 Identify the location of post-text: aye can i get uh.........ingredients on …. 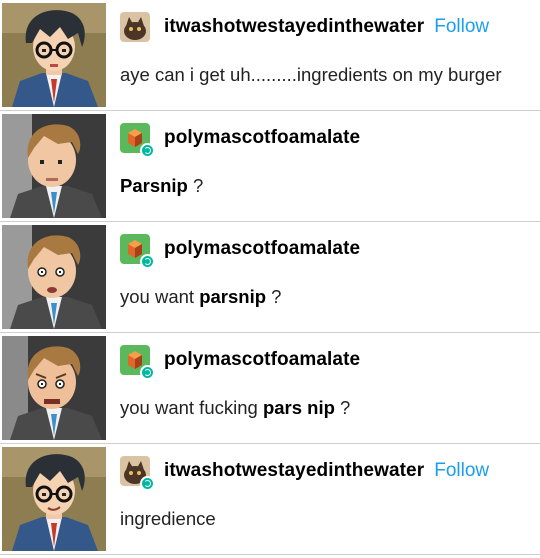
(311, 74).